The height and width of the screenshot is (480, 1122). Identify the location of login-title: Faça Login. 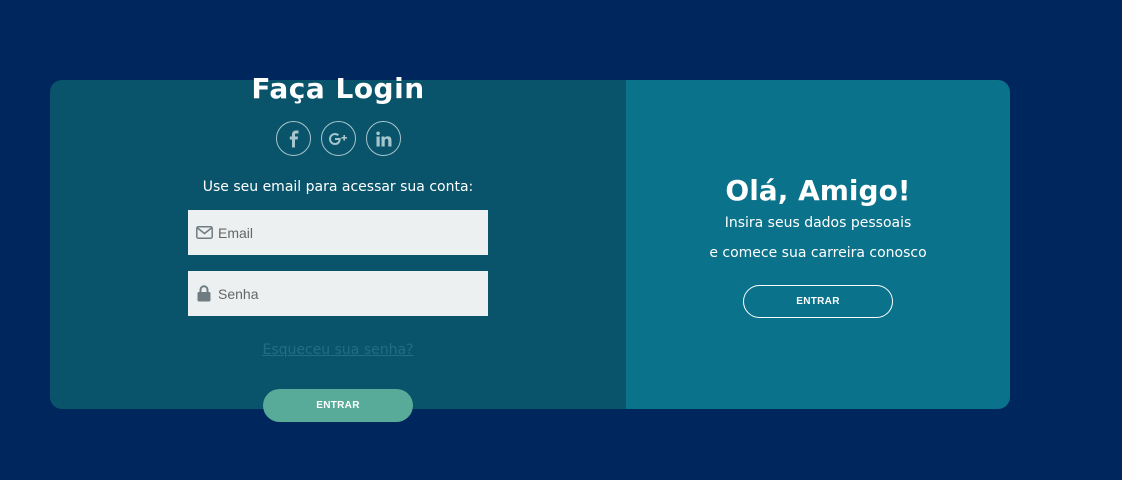
(338, 88).